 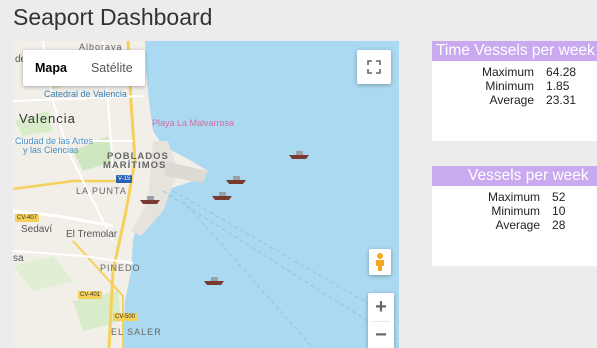 What do you see at coordinates (120, 268) in the screenshot?
I see `map-label-pinedo: PINEDO` at bounding box center [120, 268].